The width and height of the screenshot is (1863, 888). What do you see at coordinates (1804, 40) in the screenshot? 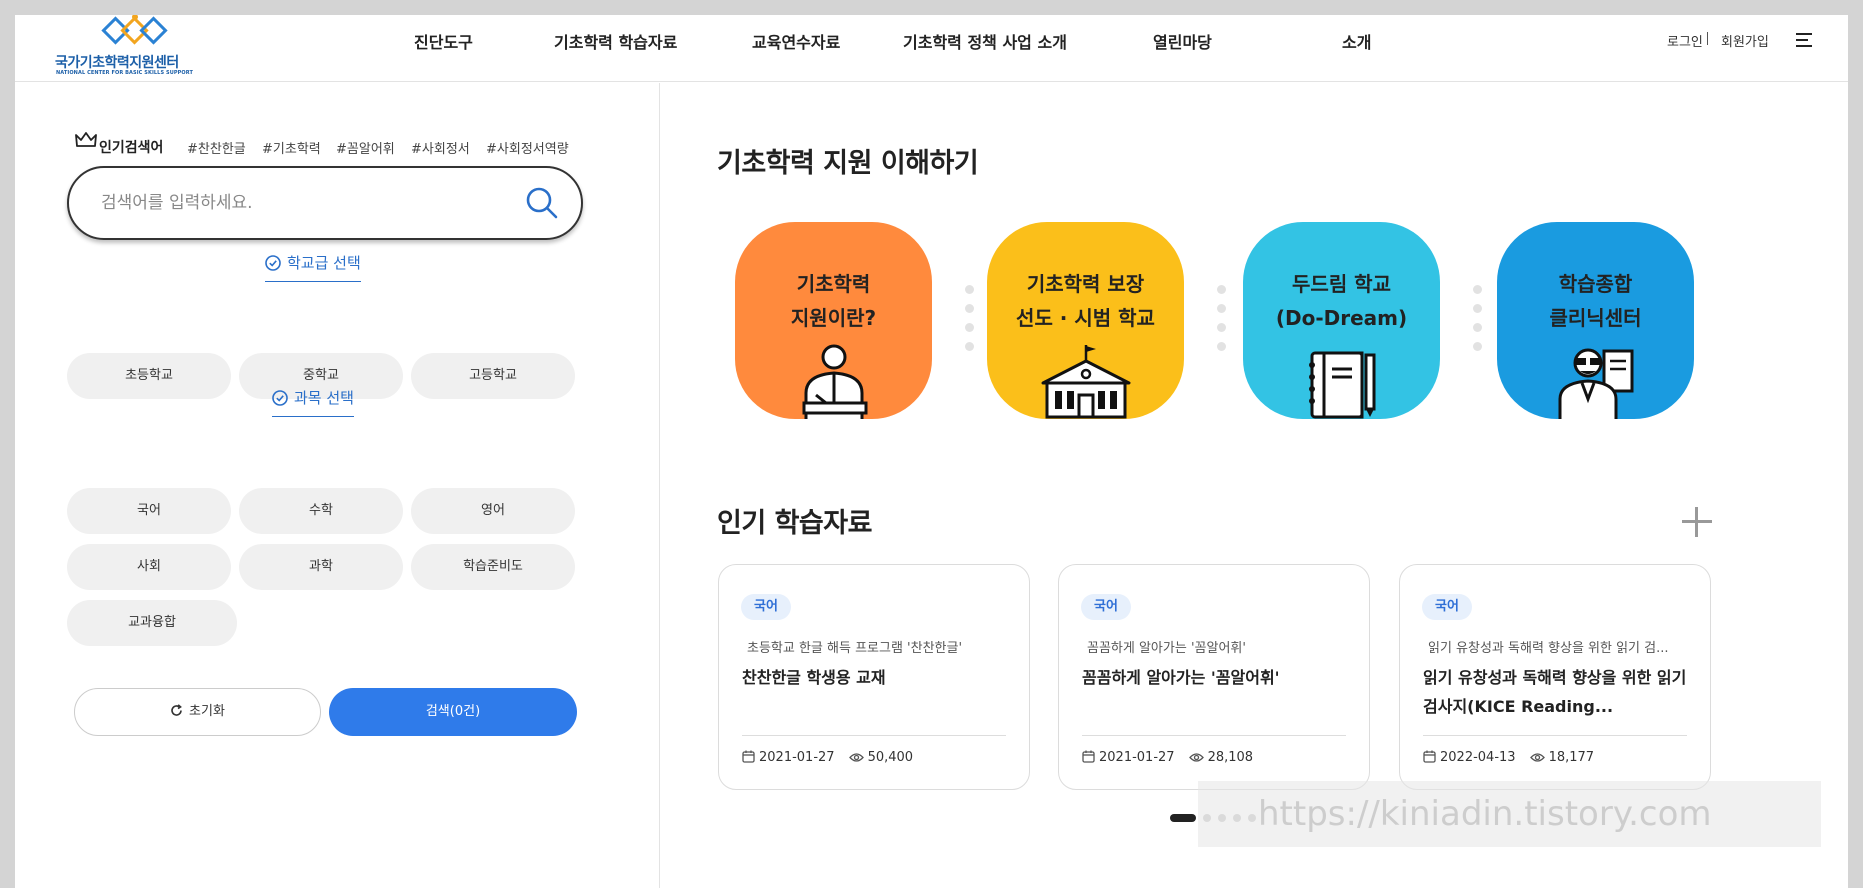
I see `hamburger-menu-icon` at bounding box center [1804, 40].